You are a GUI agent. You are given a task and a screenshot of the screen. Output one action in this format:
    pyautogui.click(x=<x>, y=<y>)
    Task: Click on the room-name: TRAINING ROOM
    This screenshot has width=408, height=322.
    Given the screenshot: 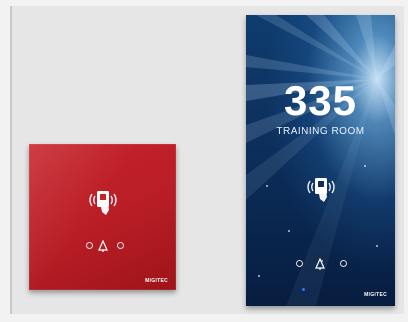 What is the action you would take?
    pyautogui.click(x=320, y=131)
    